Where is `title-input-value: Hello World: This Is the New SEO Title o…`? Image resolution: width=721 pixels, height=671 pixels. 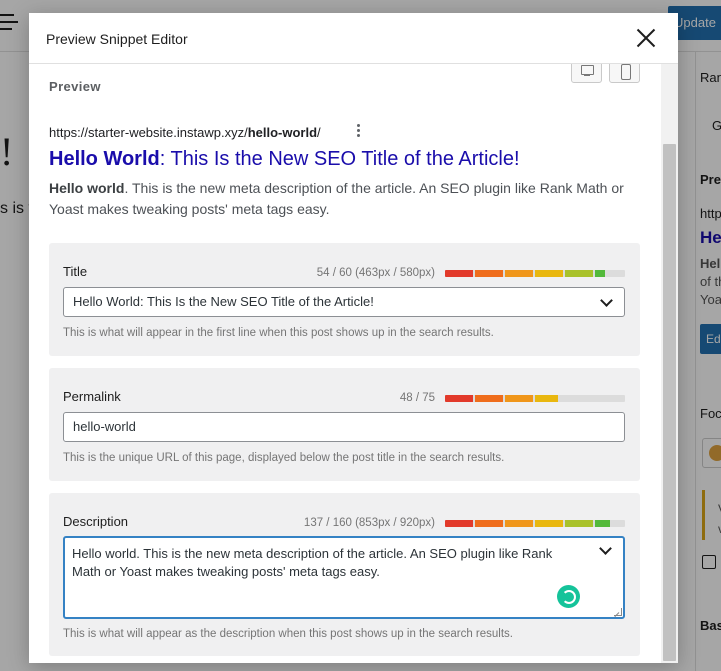 title-input-value: Hello World: This Is the New SEO Title o… is located at coordinates (223, 301).